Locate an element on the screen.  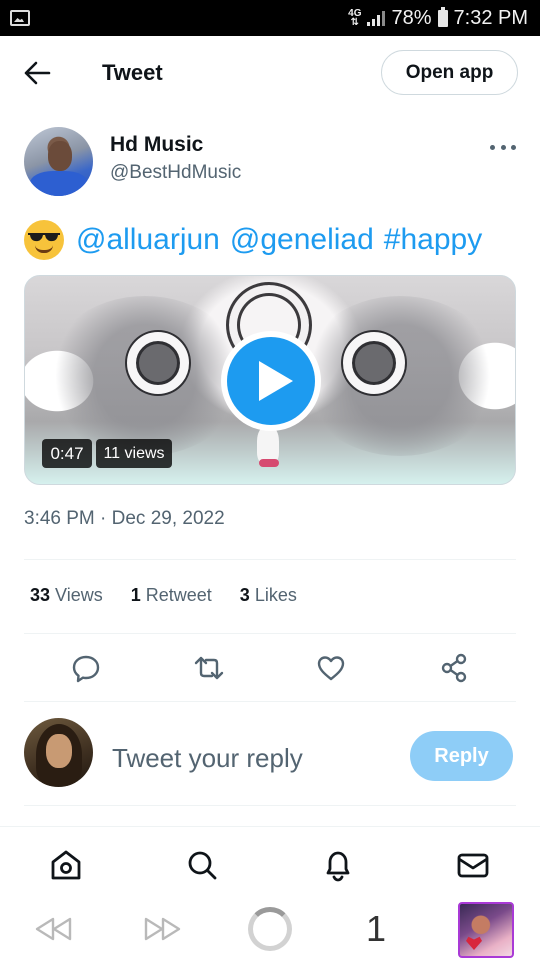
reply-button: Reply is located at coordinates (461, 756).